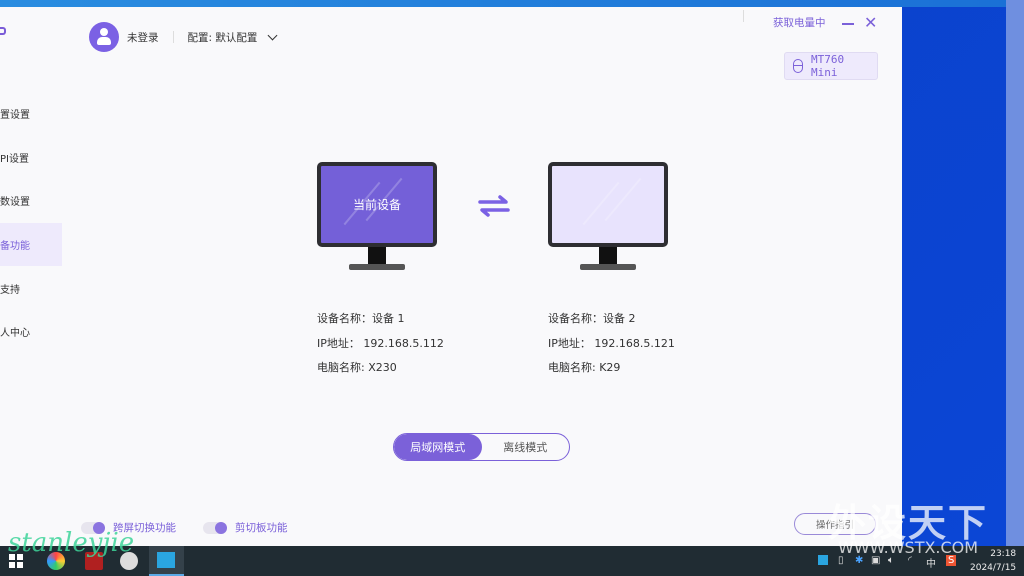 The width and height of the screenshot is (1024, 576). What do you see at coordinates (931, 562) in the screenshot?
I see `ime-indicator: 中` at bounding box center [931, 562].